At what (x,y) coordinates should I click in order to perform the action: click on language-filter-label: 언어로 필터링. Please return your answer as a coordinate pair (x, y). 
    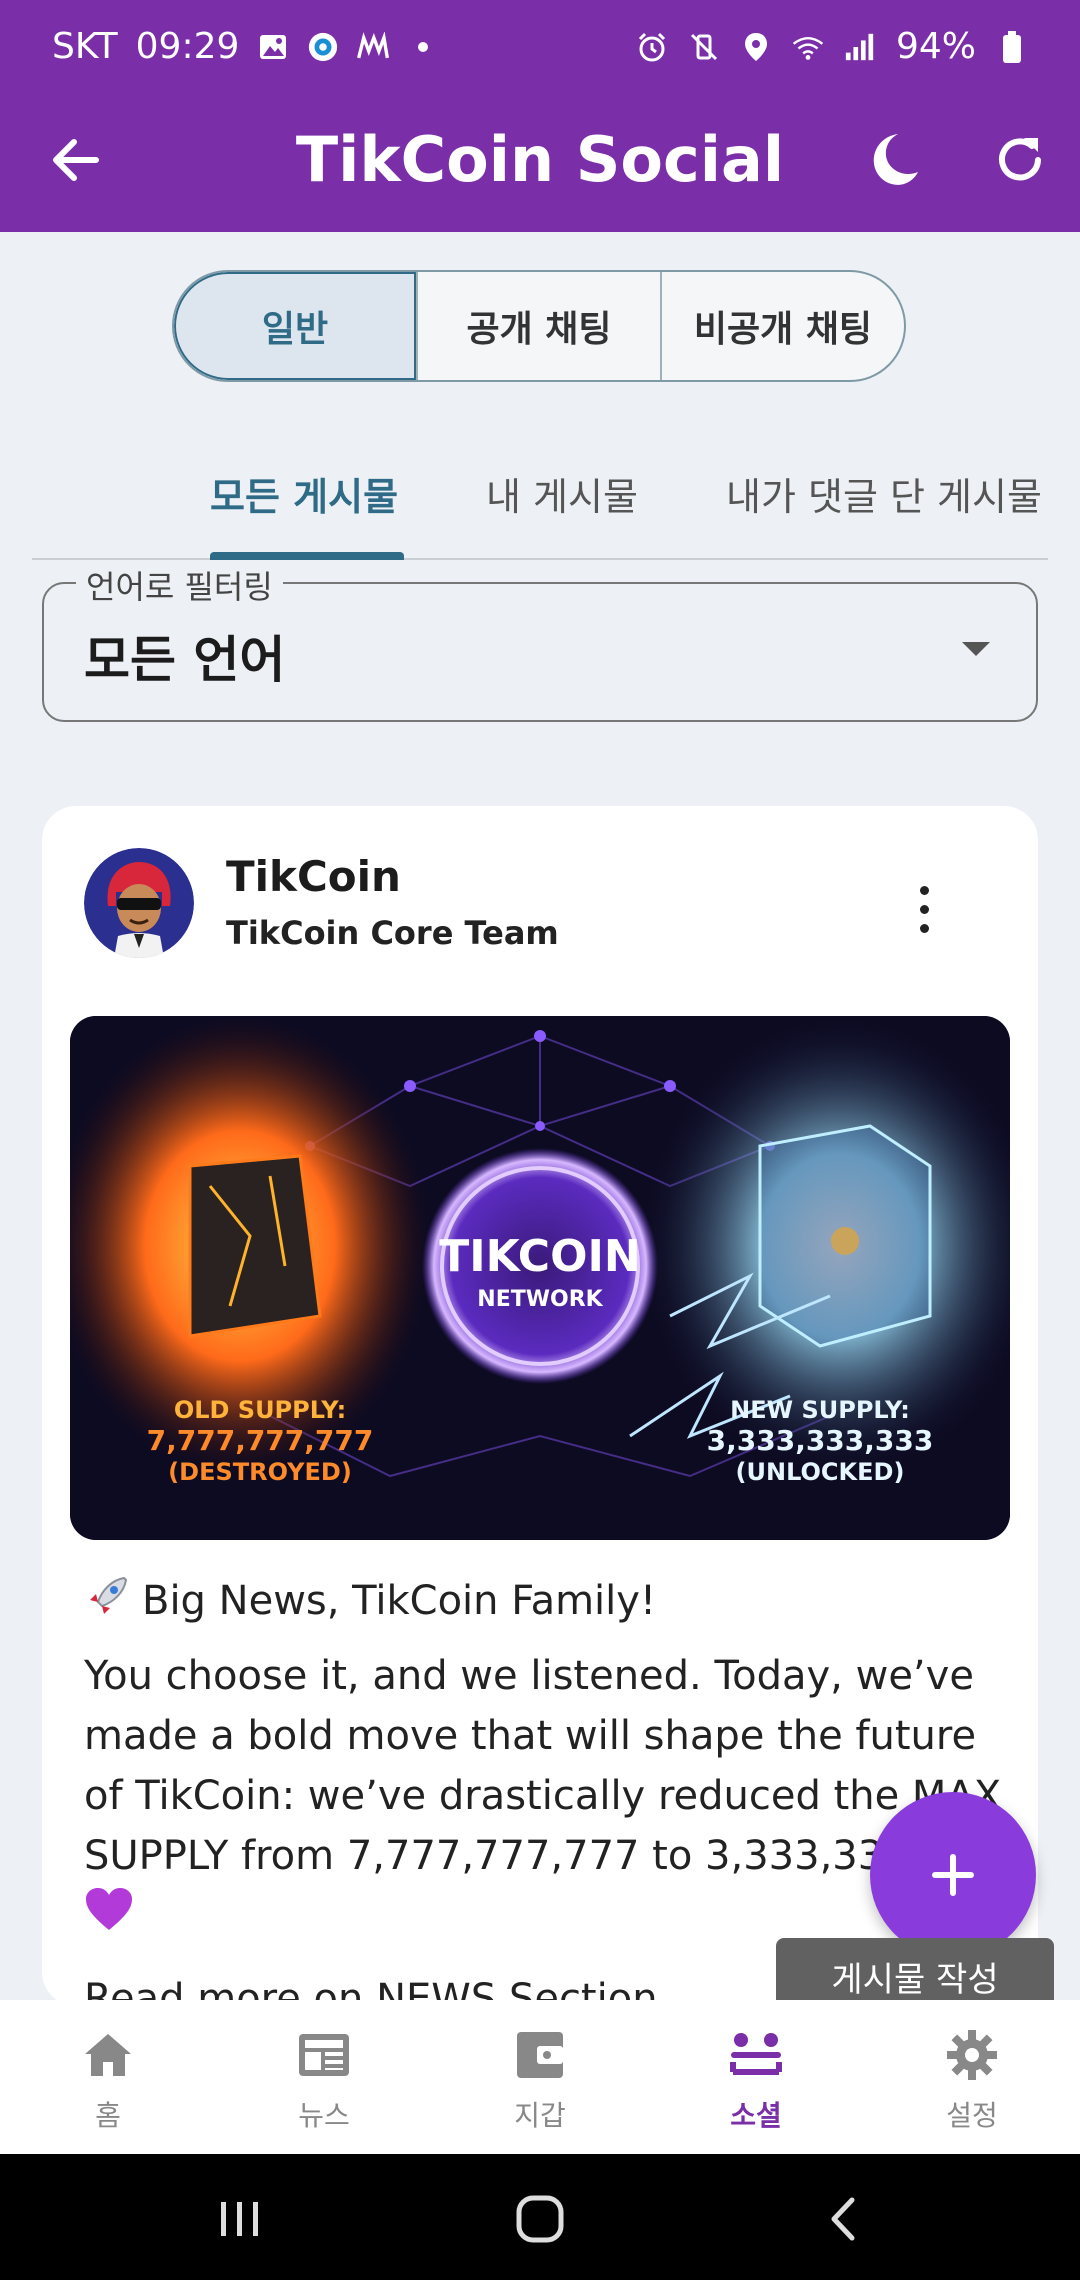
    Looking at the image, I should click on (179, 585).